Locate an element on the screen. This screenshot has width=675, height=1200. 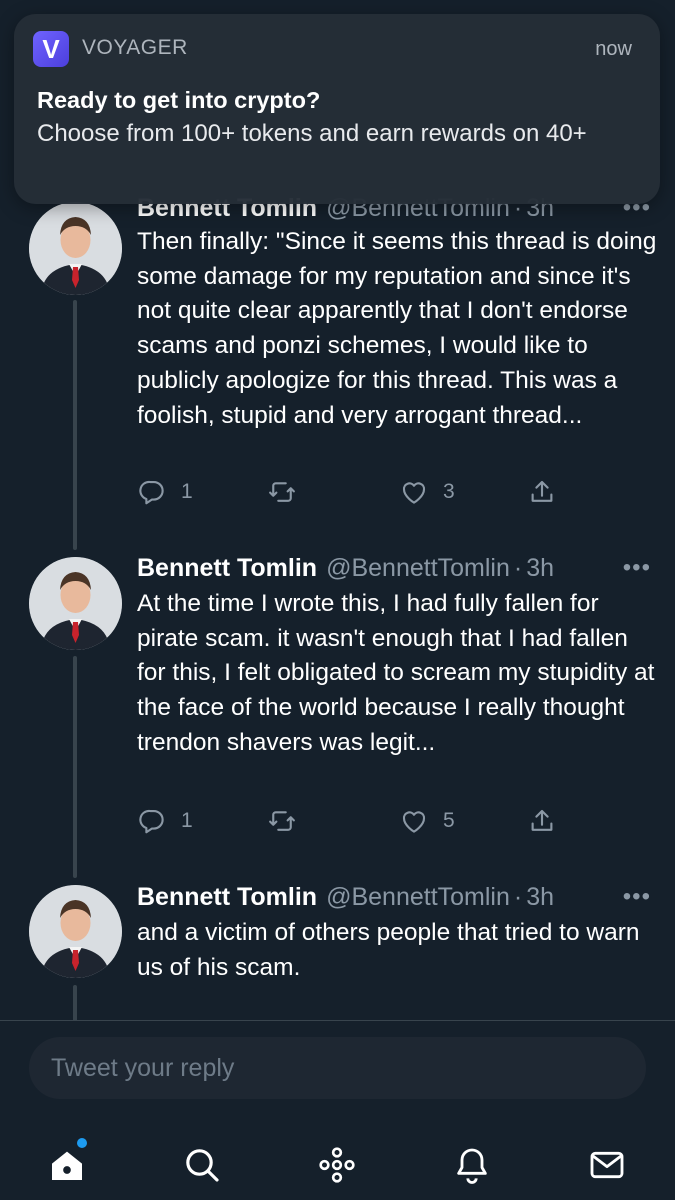
spaces-icon is located at coordinates (337, 1165).